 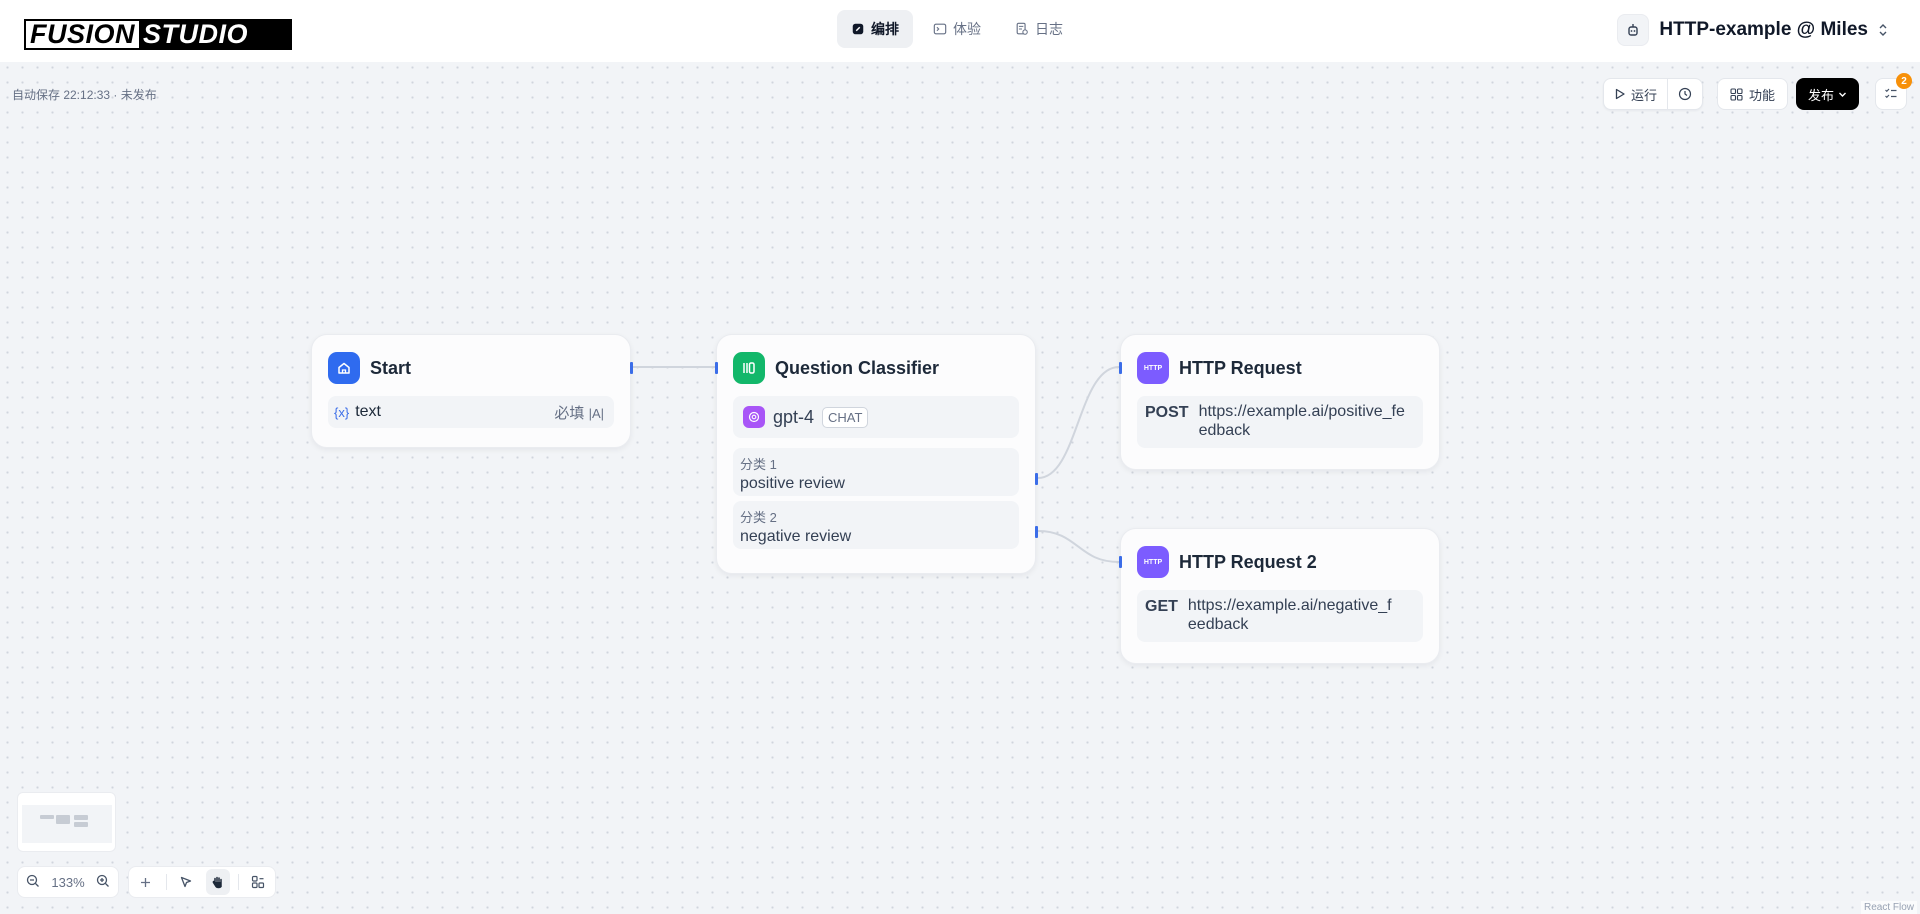 I want to click on tab-experience: 体验, so click(x=957, y=29).